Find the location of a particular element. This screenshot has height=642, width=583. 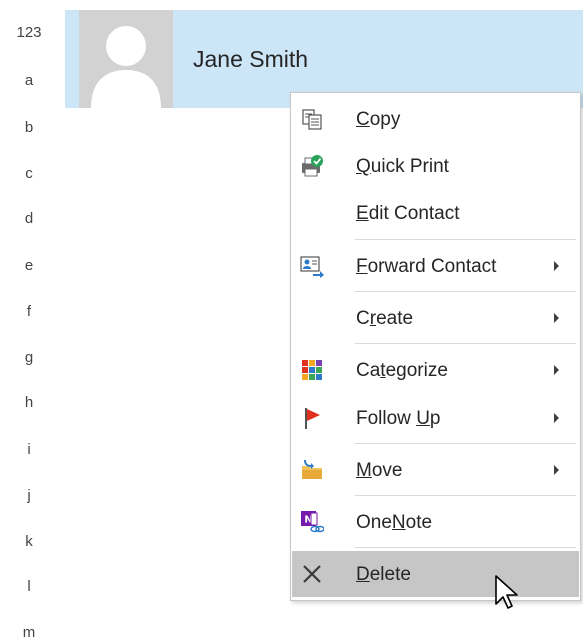

categorize-icon is located at coordinates (312, 370).